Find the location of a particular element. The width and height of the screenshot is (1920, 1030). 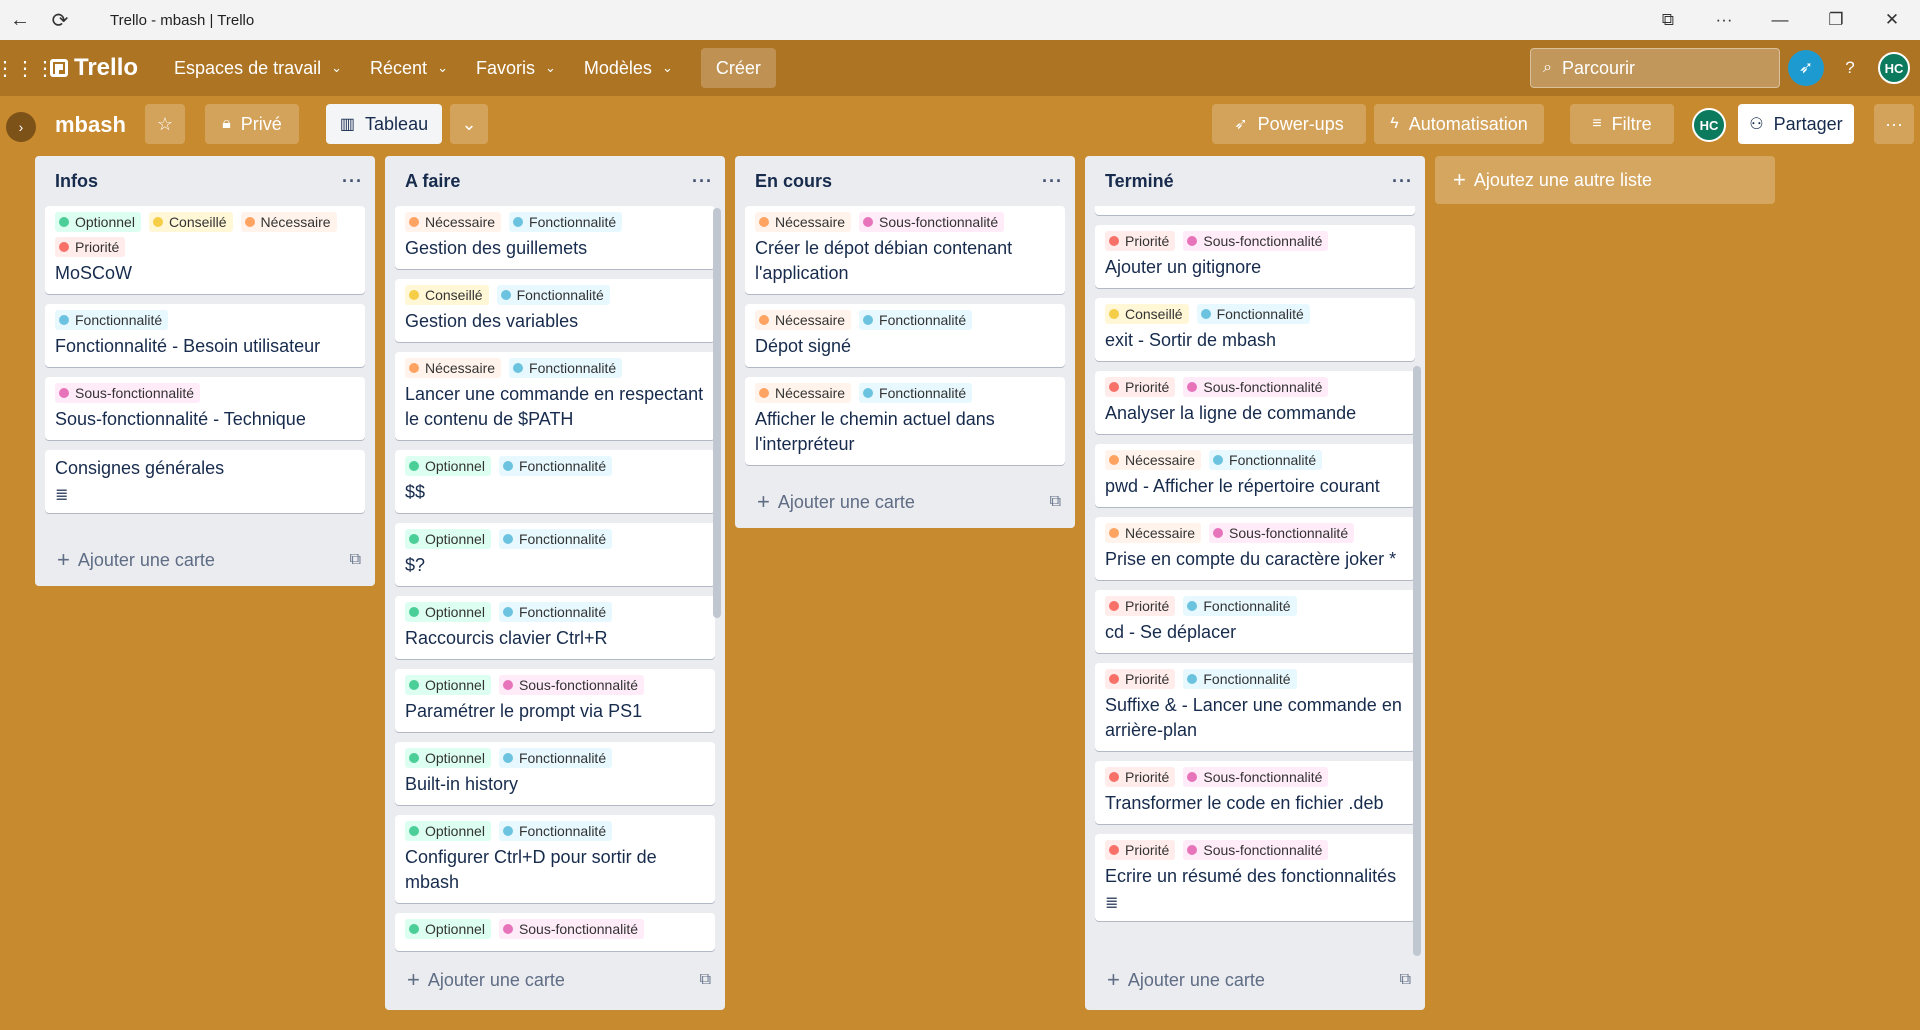

sidebar-toggle-icon: › is located at coordinates (21, 127).